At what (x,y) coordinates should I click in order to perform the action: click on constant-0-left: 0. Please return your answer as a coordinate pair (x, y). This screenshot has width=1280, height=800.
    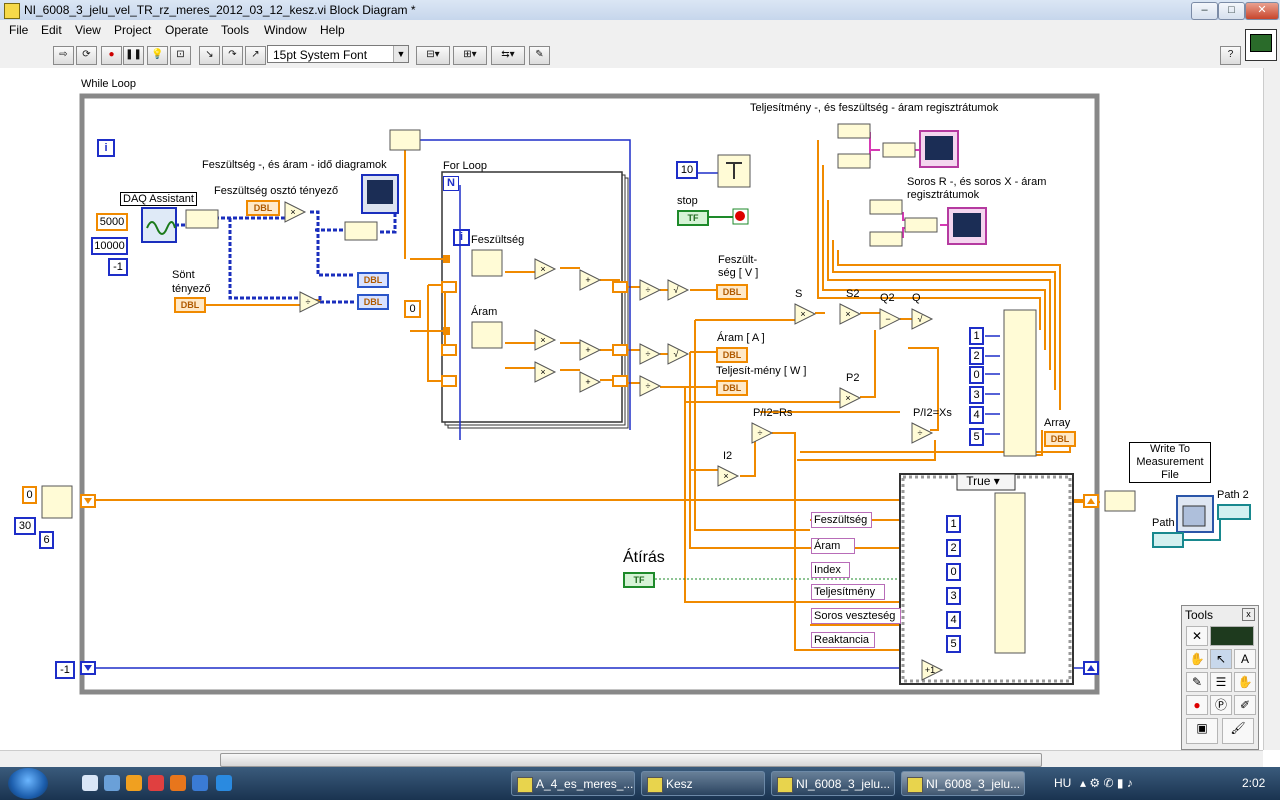
    Looking at the image, I should click on (29, 495).